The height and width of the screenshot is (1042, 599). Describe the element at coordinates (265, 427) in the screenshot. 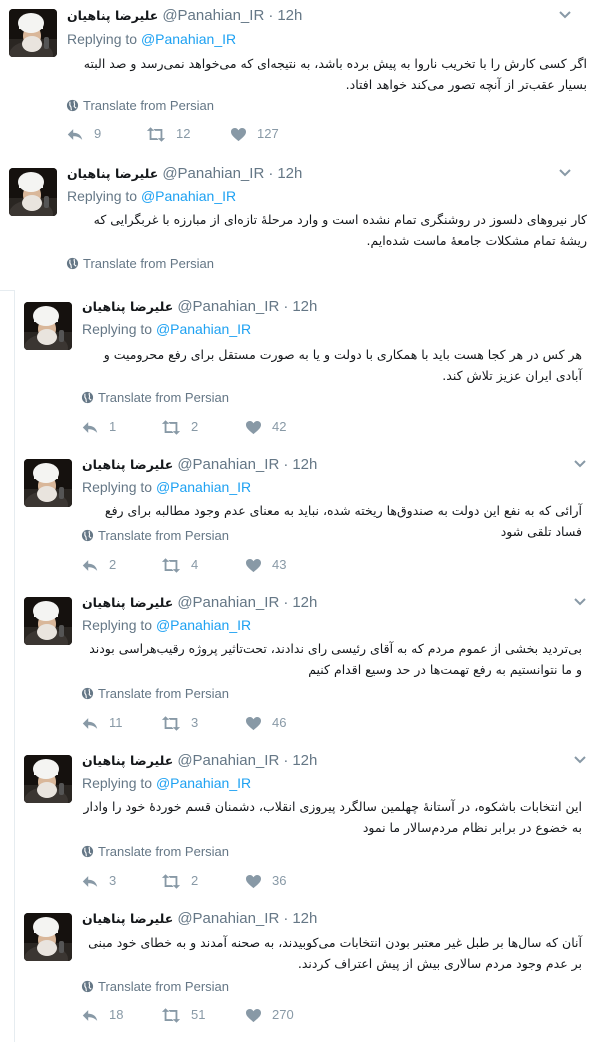

I see `like-button: 42` at that location.